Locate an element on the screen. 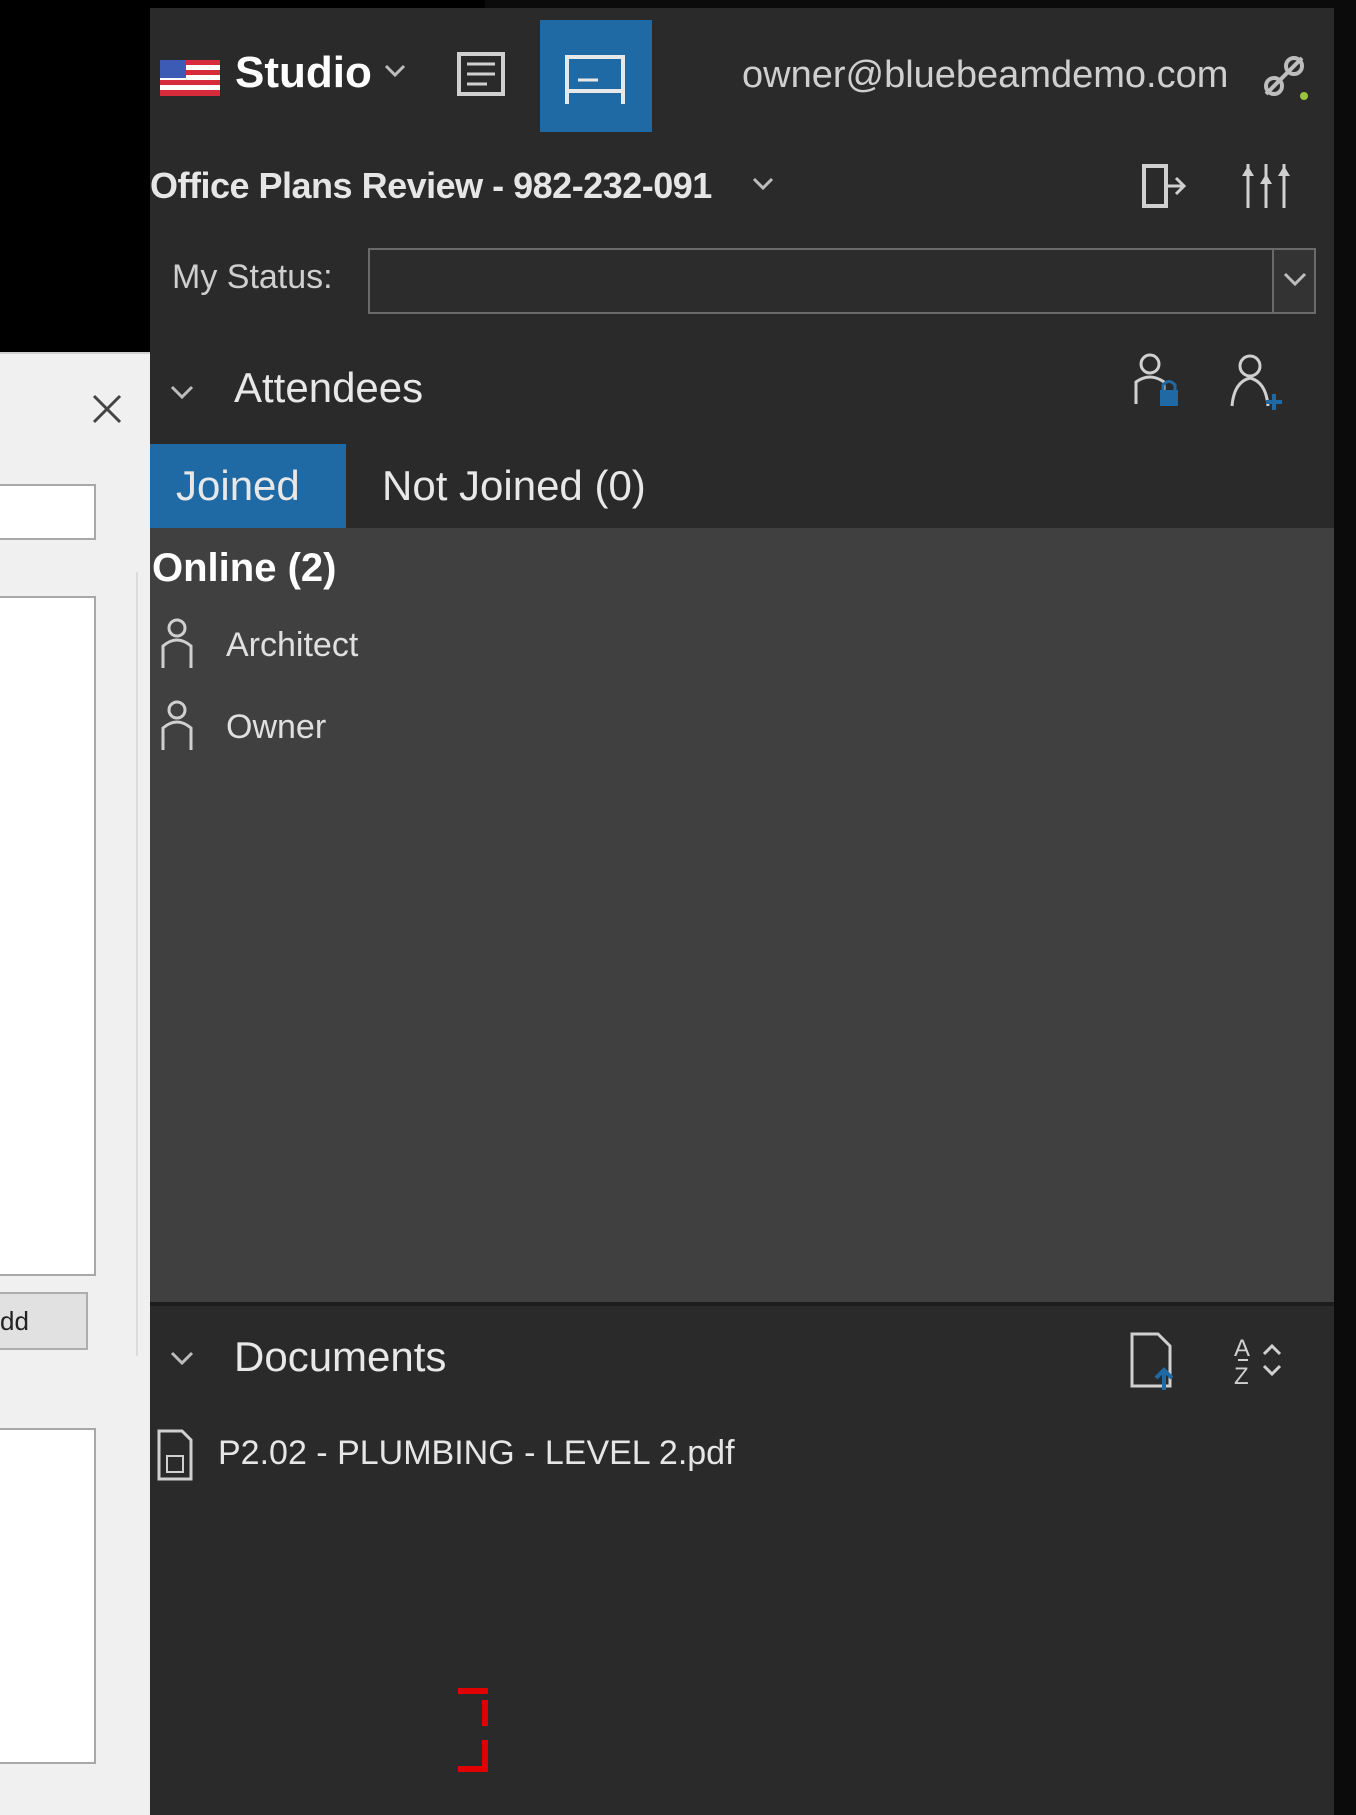  status-dropdown is located at coordinates (842, 281).